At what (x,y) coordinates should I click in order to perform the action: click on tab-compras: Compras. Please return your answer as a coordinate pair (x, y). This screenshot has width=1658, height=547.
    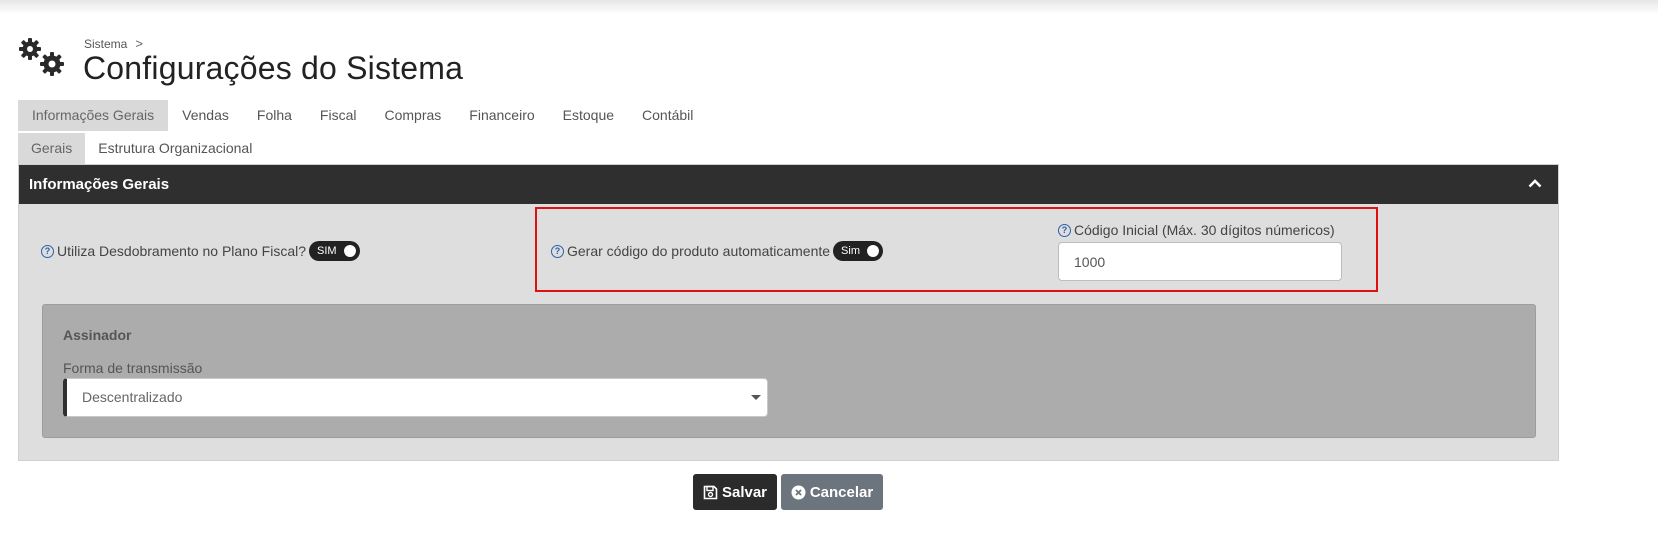
    Looking at the image, I should click on (412, 115).